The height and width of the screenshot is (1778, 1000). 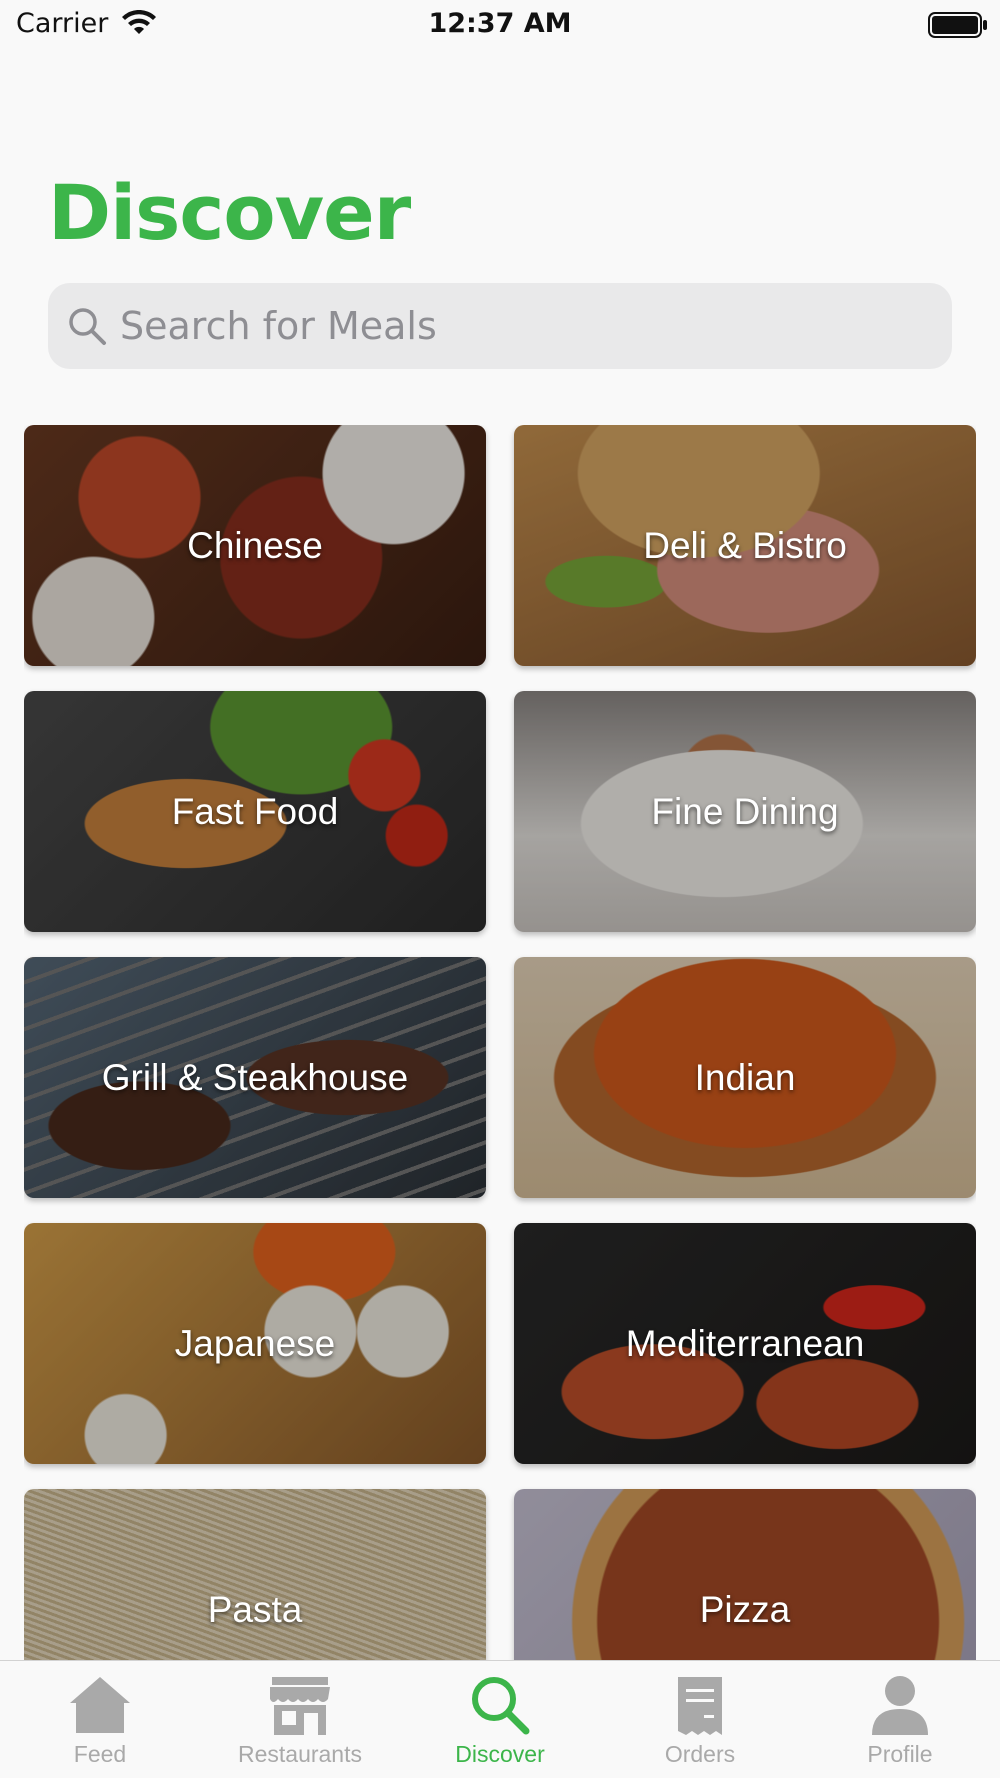 I want to click on category-tile-pasta: Pasta, so click(x=255, y=1574).